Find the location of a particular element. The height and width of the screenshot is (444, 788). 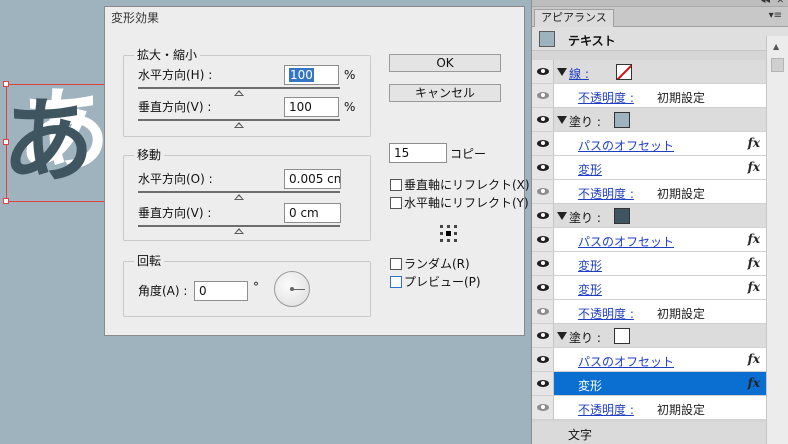

scale-vertical-input: 100 is located at coordinates (311, 107).